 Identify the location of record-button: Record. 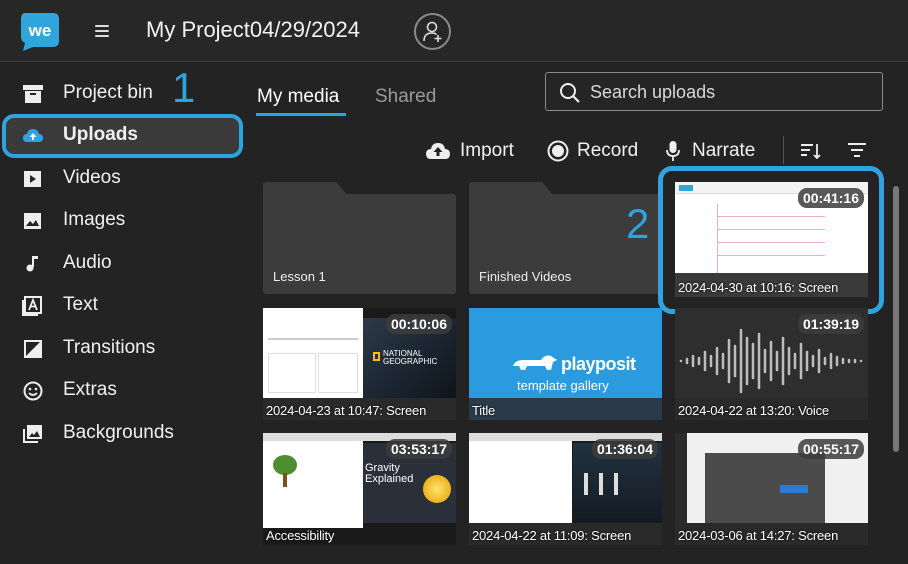
(597, 151).